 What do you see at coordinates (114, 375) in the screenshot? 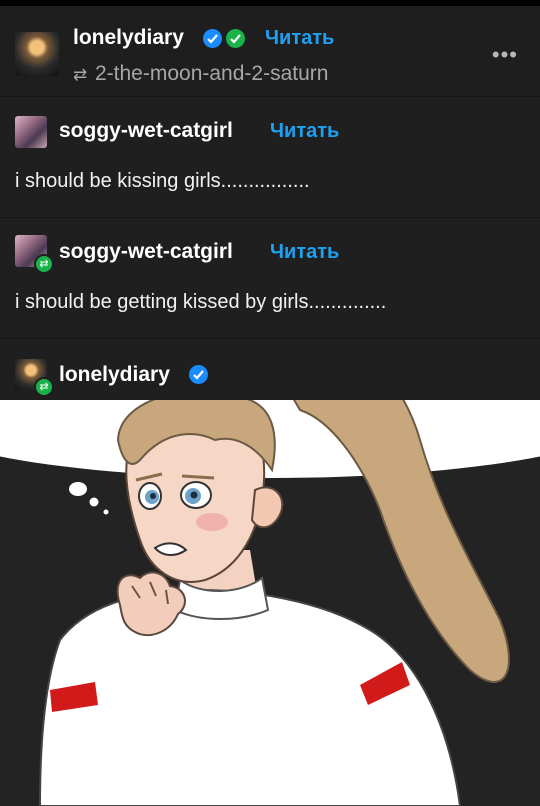
I see `reblog-username: lonelydiary` at bounding box center [114, 375].